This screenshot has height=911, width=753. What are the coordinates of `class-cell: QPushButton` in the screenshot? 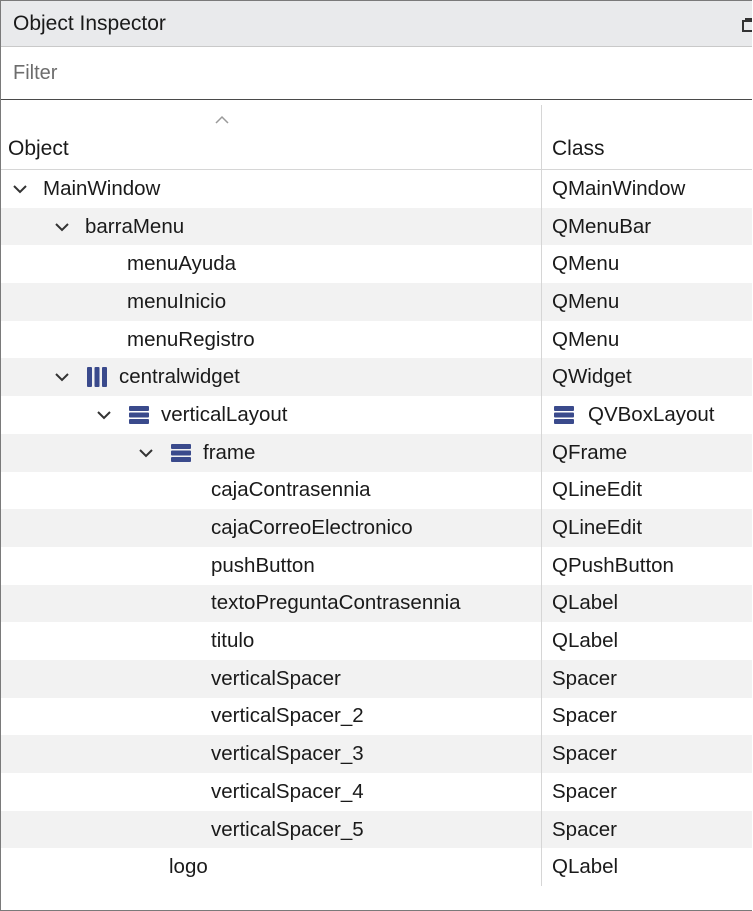 It's located at (647, 566).